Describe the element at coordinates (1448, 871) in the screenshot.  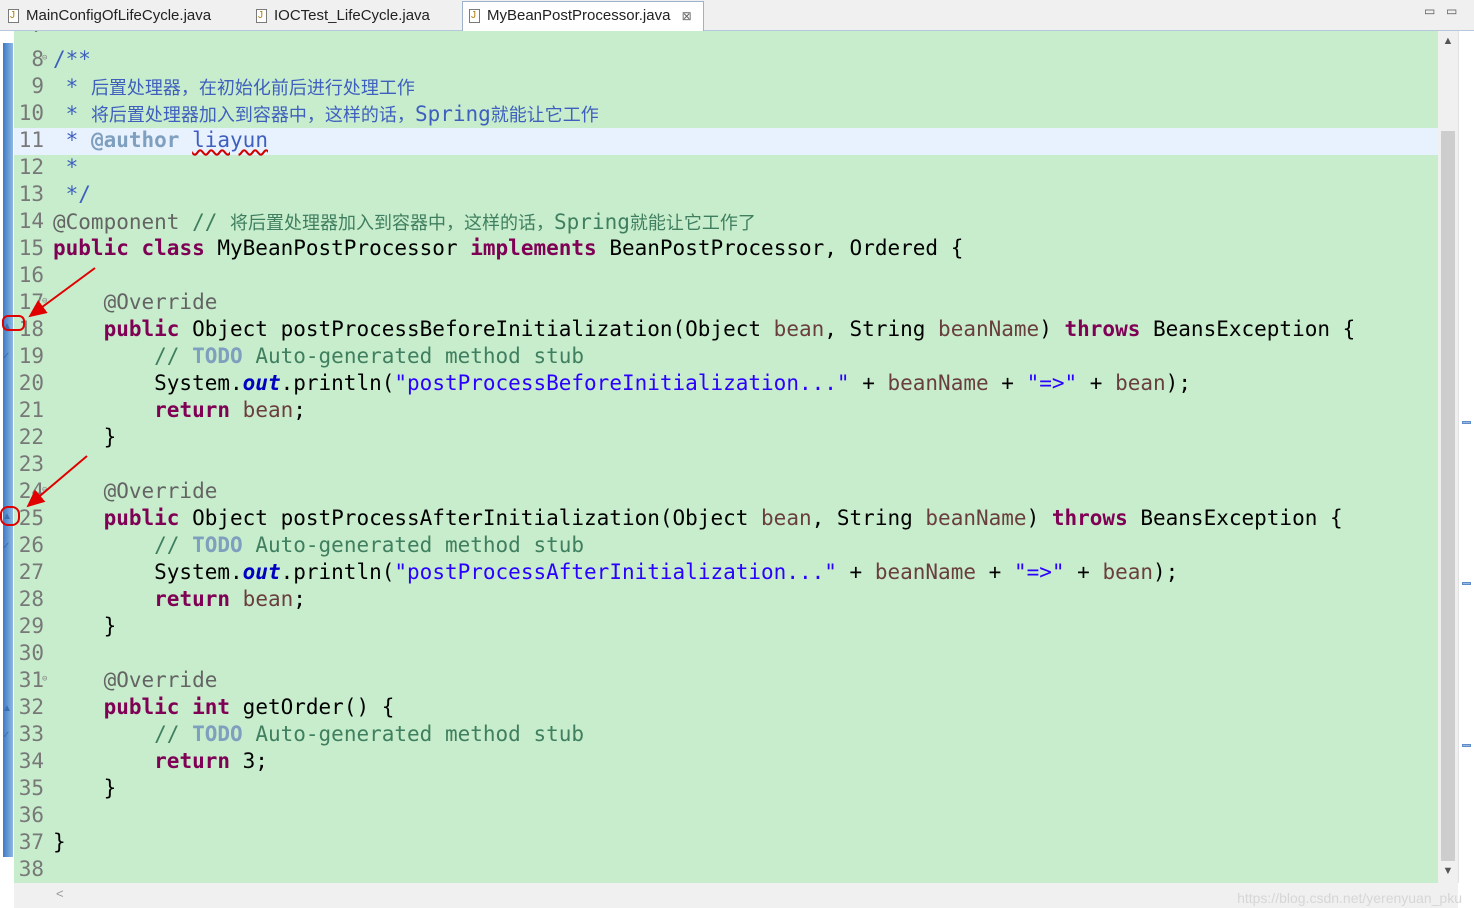
I see `scroll-down-icon: ▼` at that location.